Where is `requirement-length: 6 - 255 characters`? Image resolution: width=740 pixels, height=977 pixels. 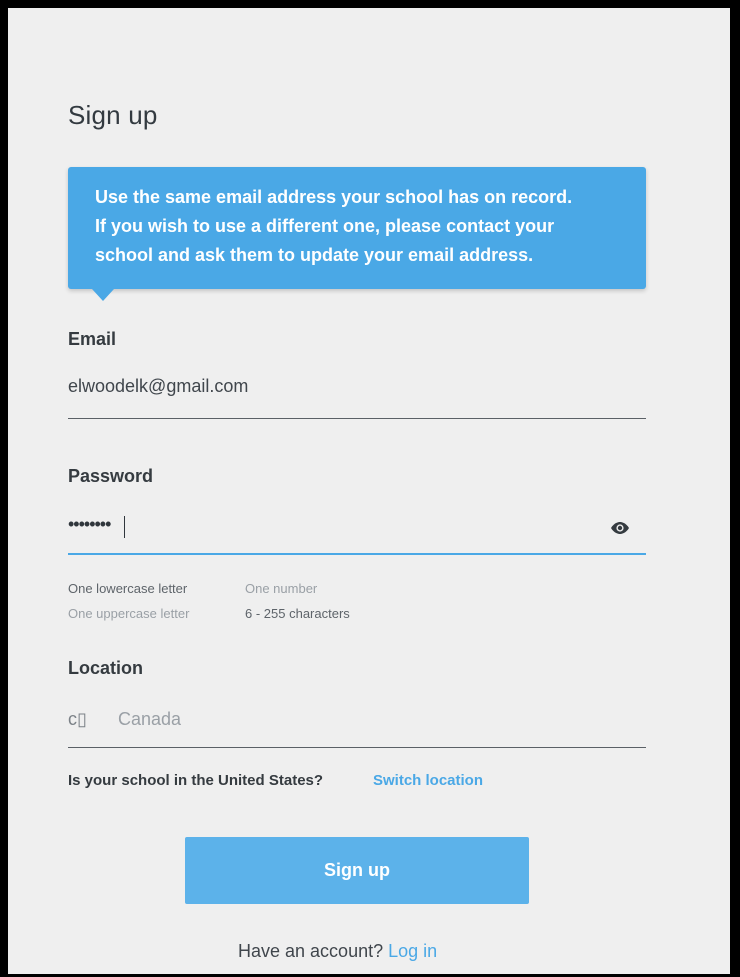
requirement-length: 6 - 255 characters is located at coordinates (297, 613).